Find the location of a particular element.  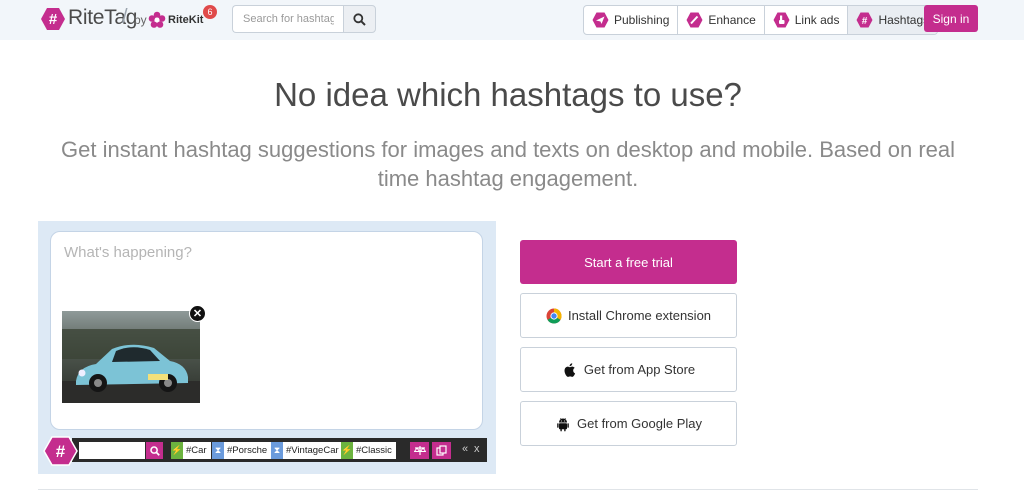

android-icon is located at coordinates (563, 424).